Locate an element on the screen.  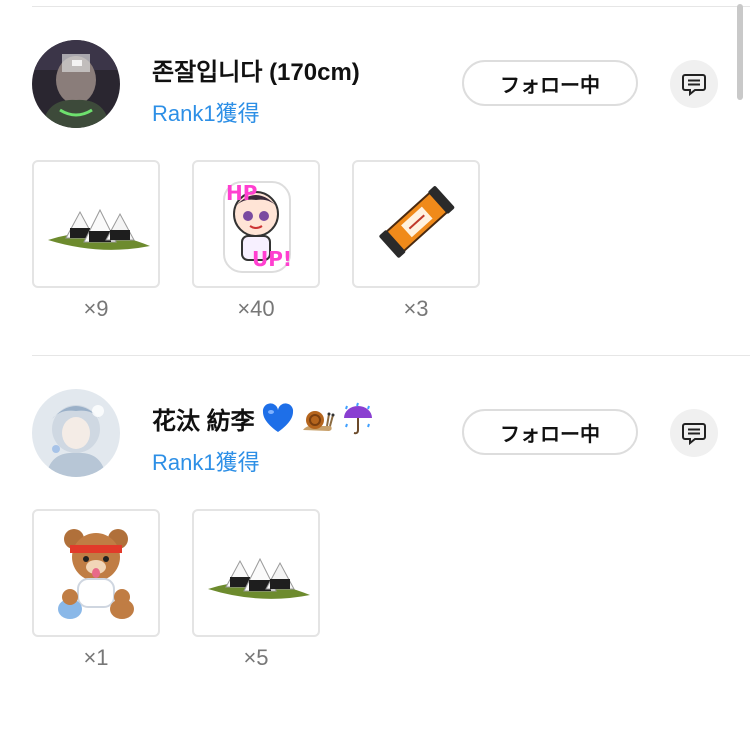
username: 존잘입니다 (170cm) is located at coordinates (256, 69).